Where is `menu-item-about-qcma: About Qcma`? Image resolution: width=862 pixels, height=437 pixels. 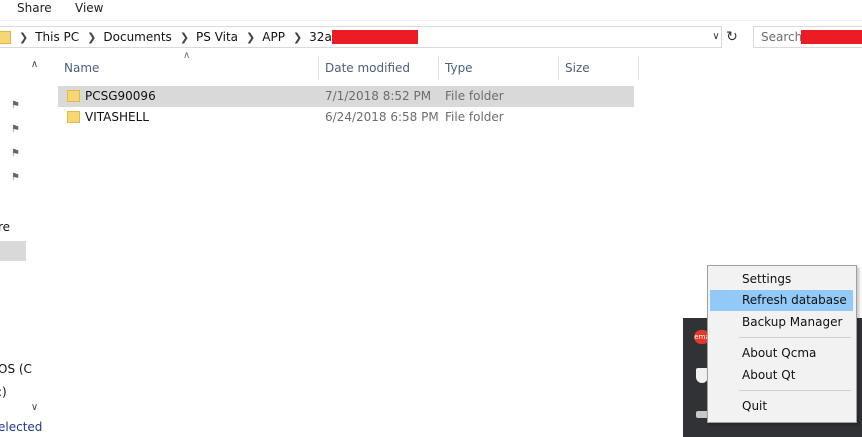 menu-item-about-qcma: About Qcma is located at coordinates (781, 353).